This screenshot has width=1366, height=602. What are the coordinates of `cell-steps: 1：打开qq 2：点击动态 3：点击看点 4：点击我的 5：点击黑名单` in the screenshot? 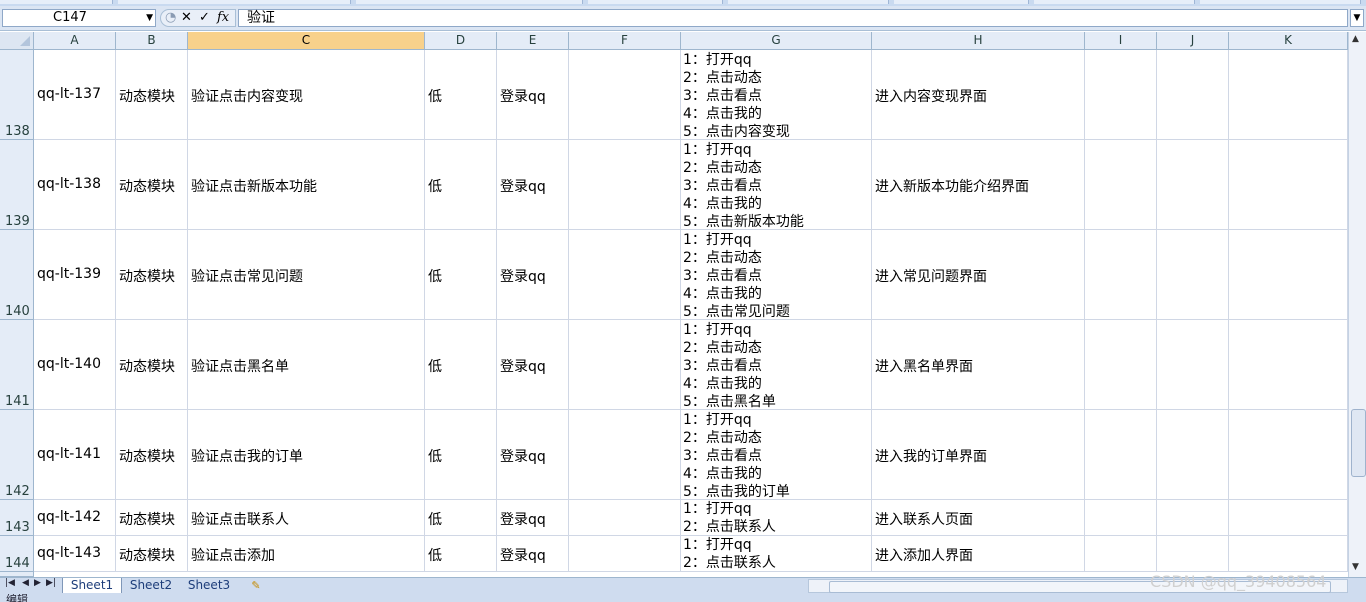 It's located at (776, 365).